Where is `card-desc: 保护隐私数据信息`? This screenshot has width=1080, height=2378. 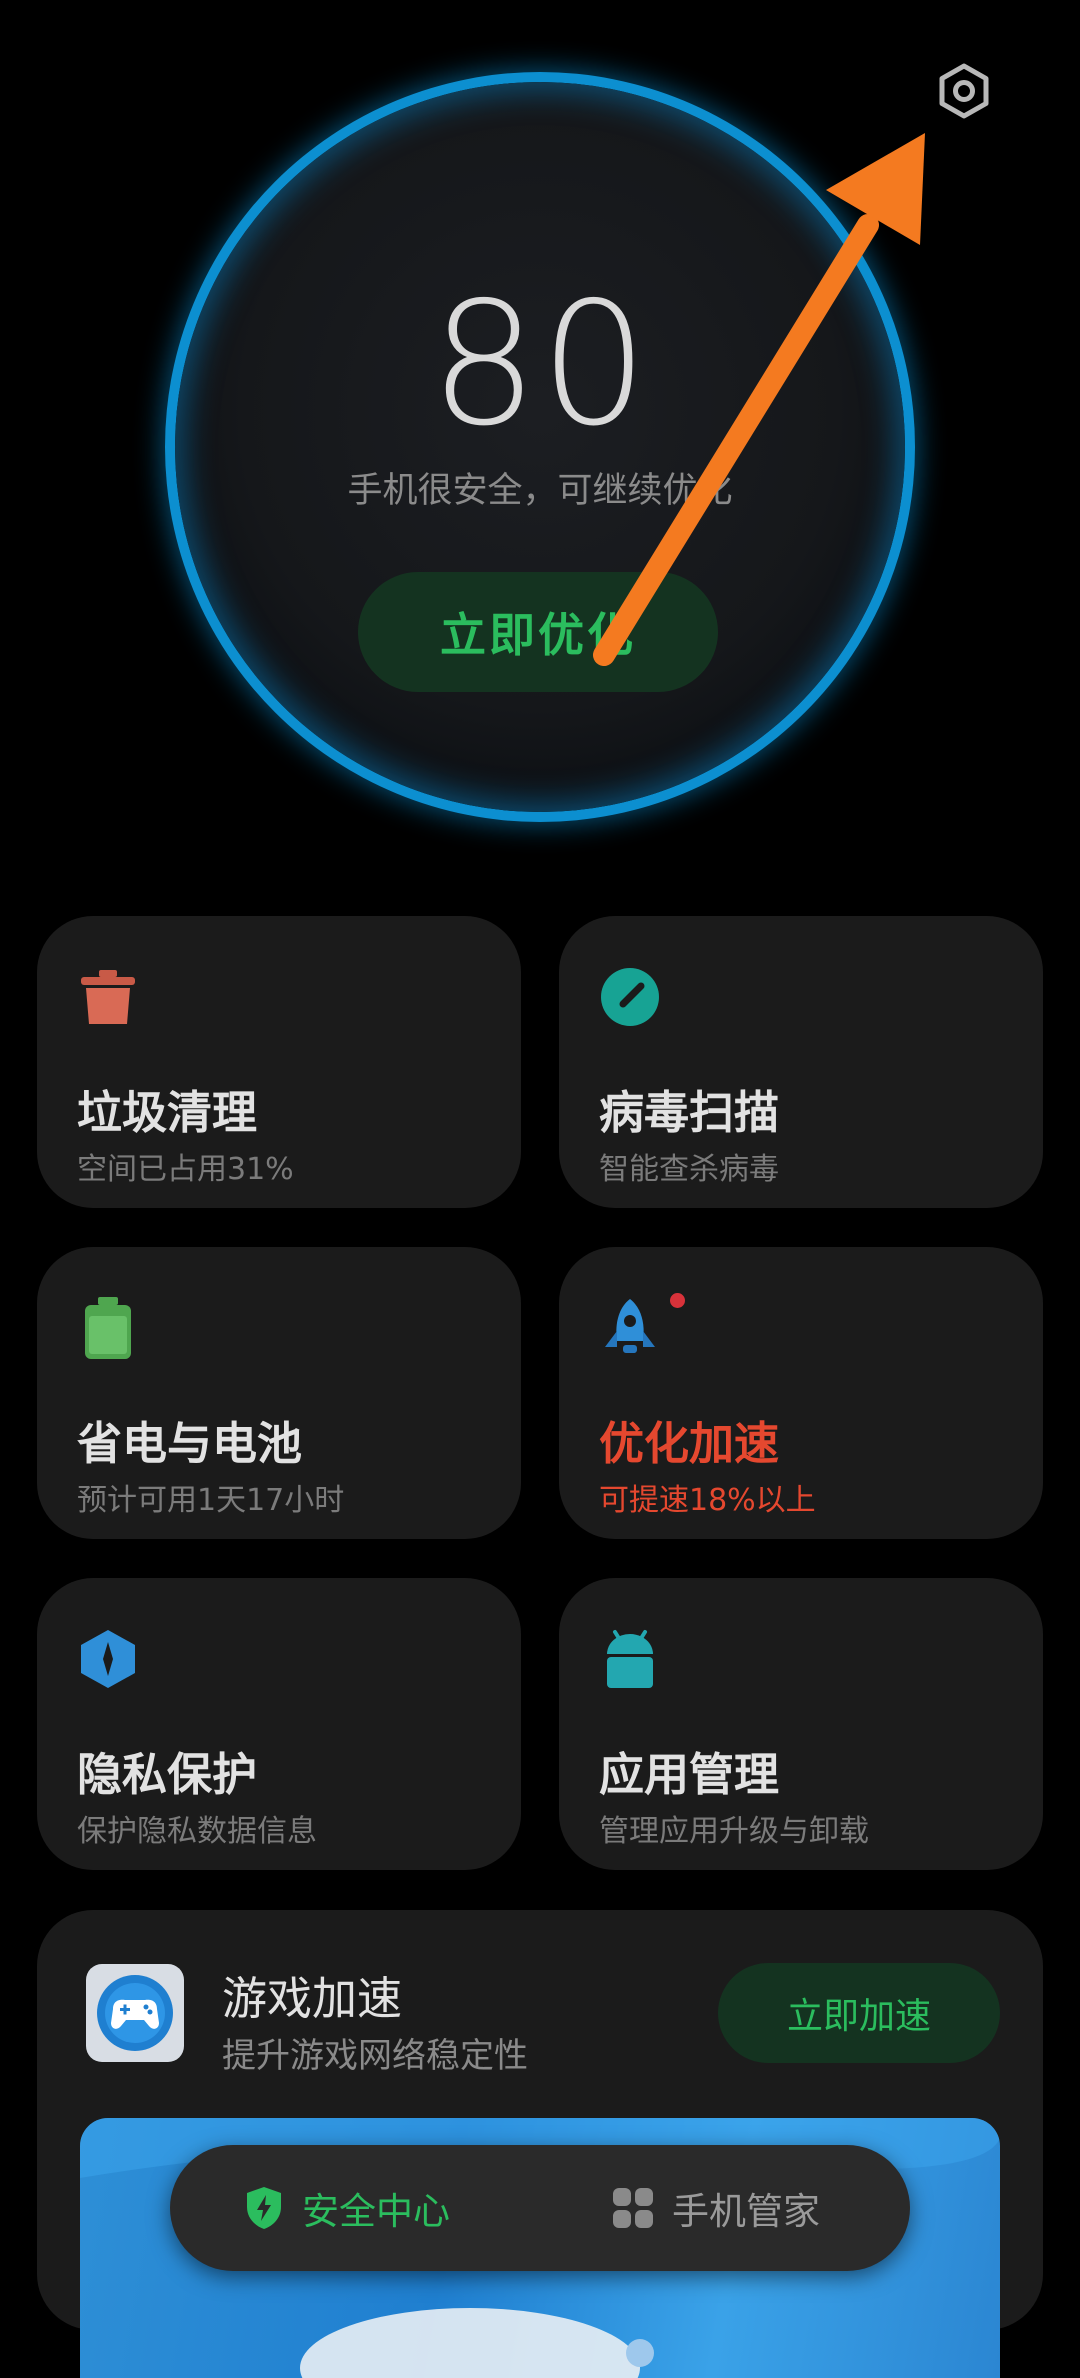 card-desc: 保护隐私数据信息 is located at coordinates (197, 1831).